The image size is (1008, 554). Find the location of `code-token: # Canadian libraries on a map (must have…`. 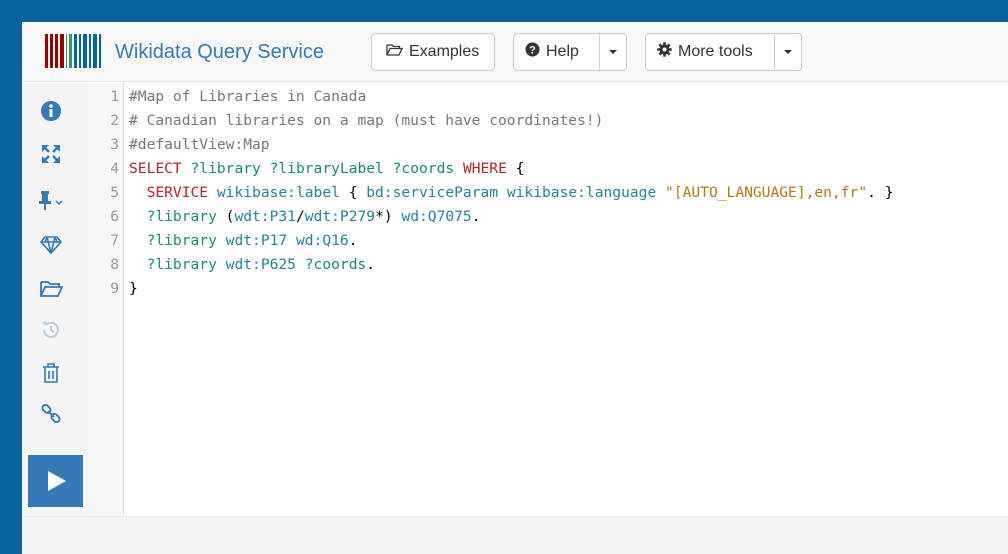

code-token: # Canadian libraries on a map (must have… is located at coordinates (366, 120).